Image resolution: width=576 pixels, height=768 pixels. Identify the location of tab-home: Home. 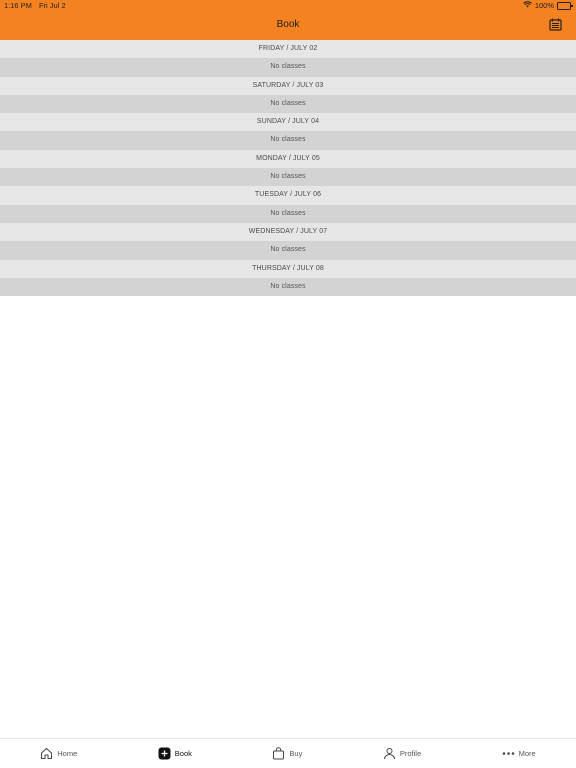
(58, 753).